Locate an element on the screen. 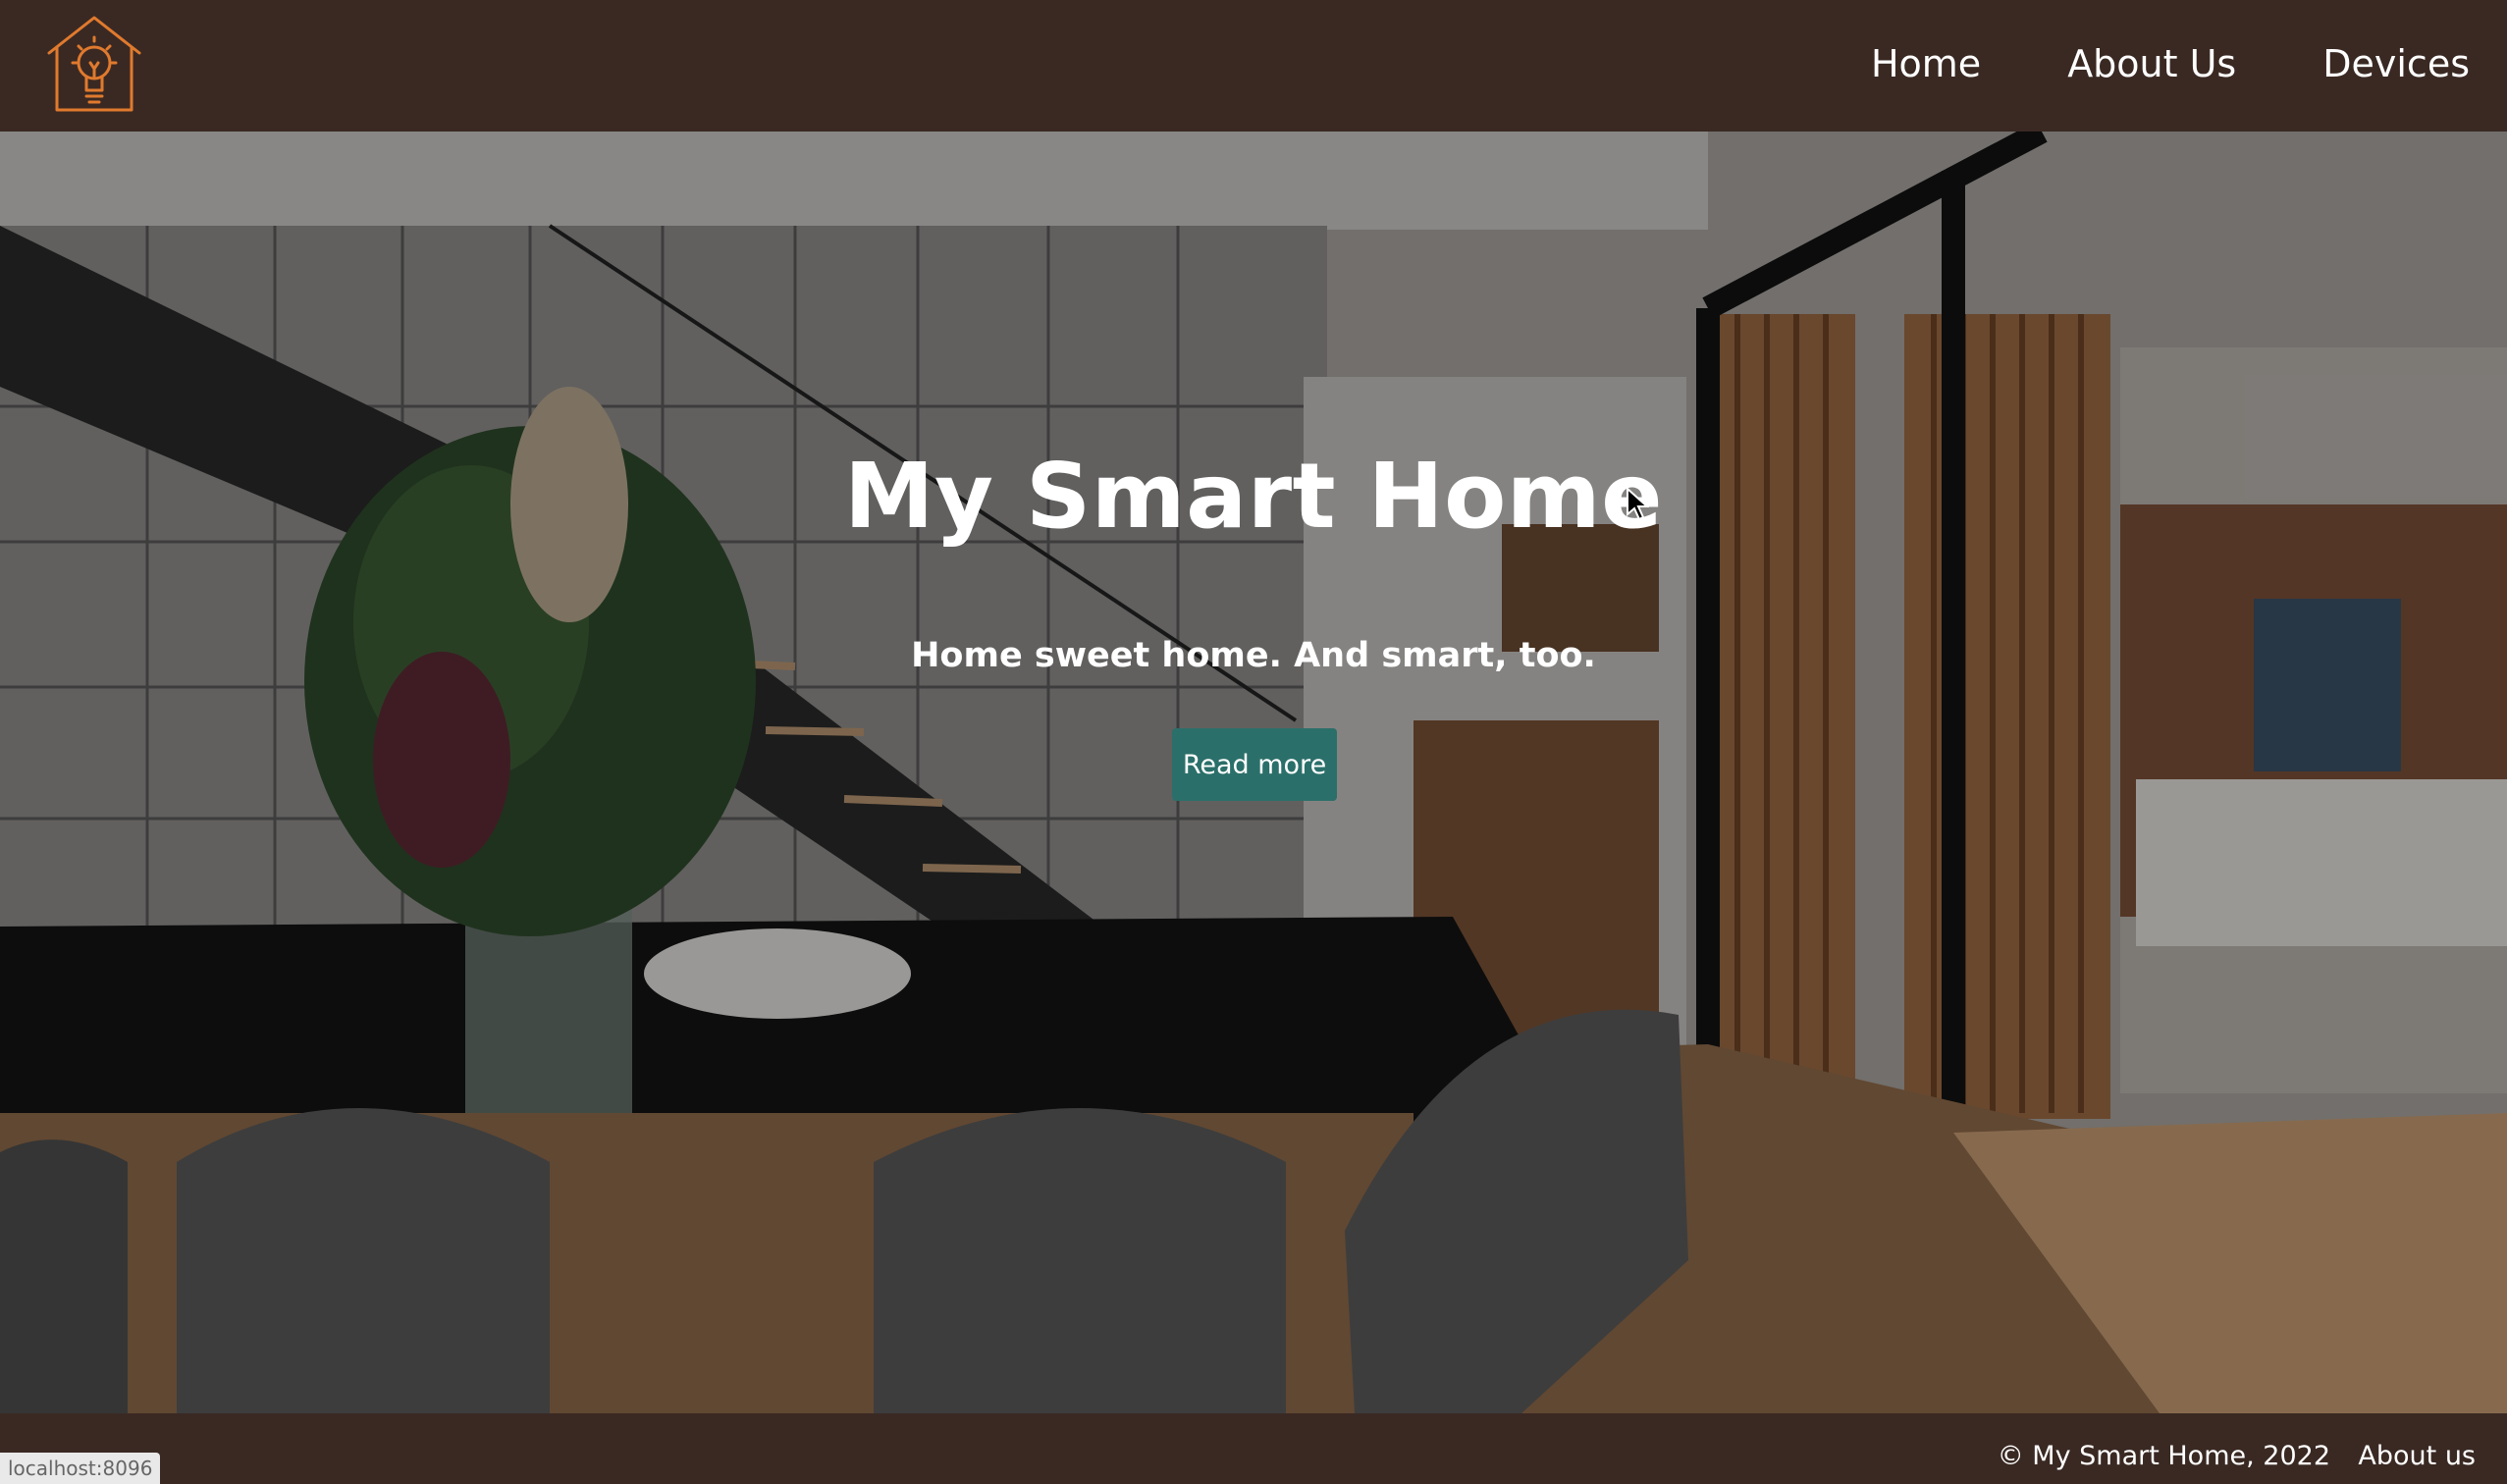  hero-title: My Smart Home is located at coordinates (1253, 496).